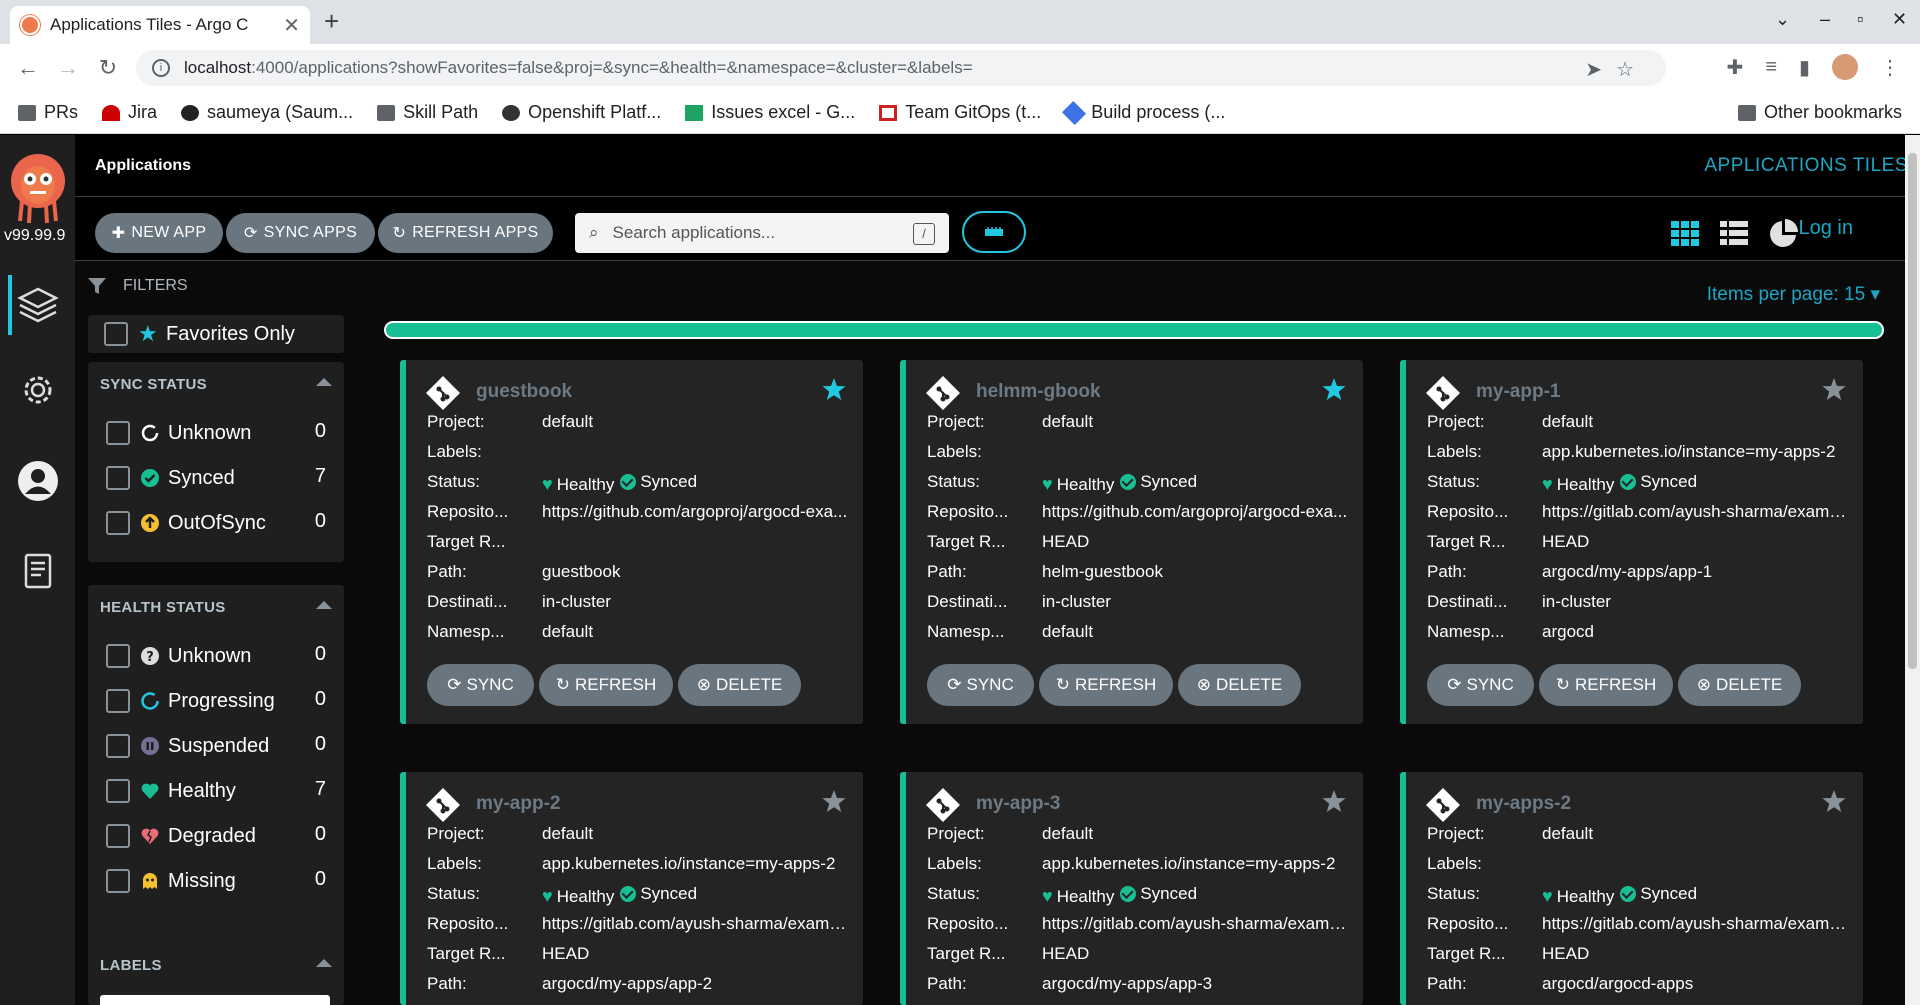 The image size is (1920, 1005). I want to click on scrollbar-thumb, so click(1912, 411).